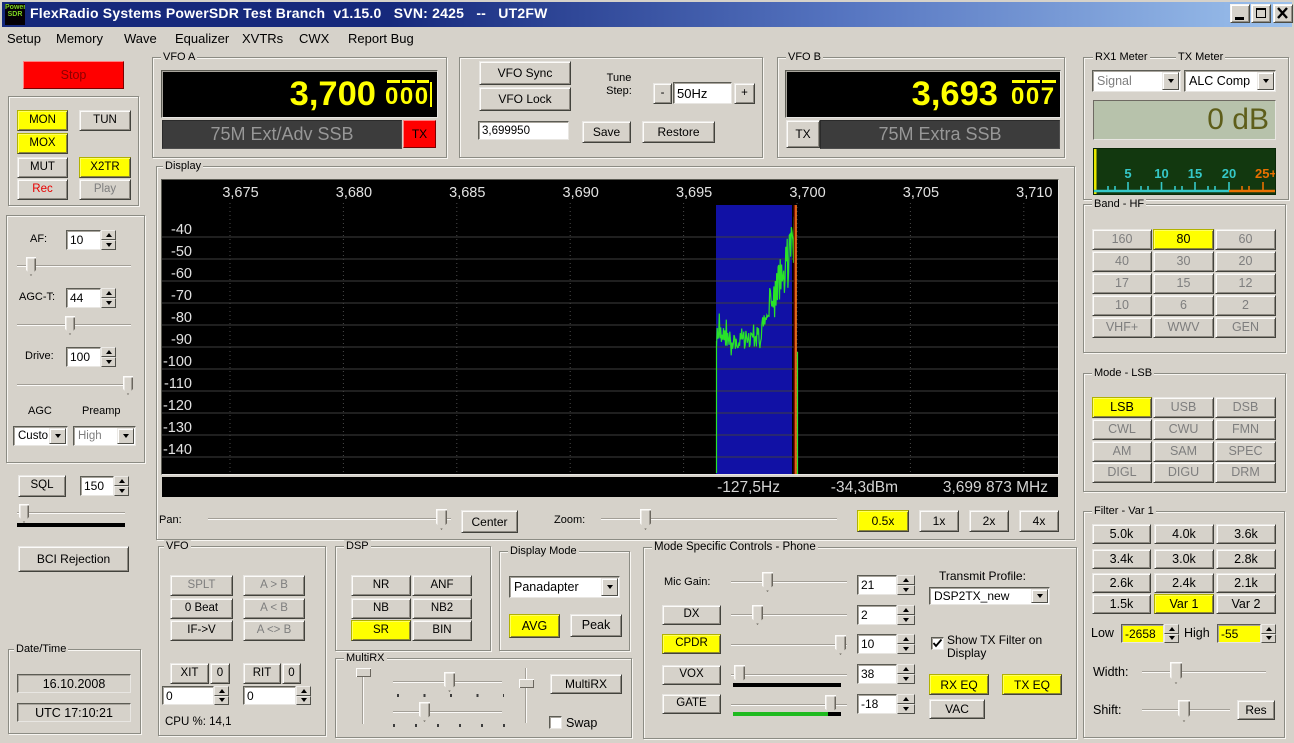 The image size is (1294, 743). What do you see at coordinates (1229, 173) in the screenshot?
I see `svg-text: 20` at bounding box center [1229, 173].